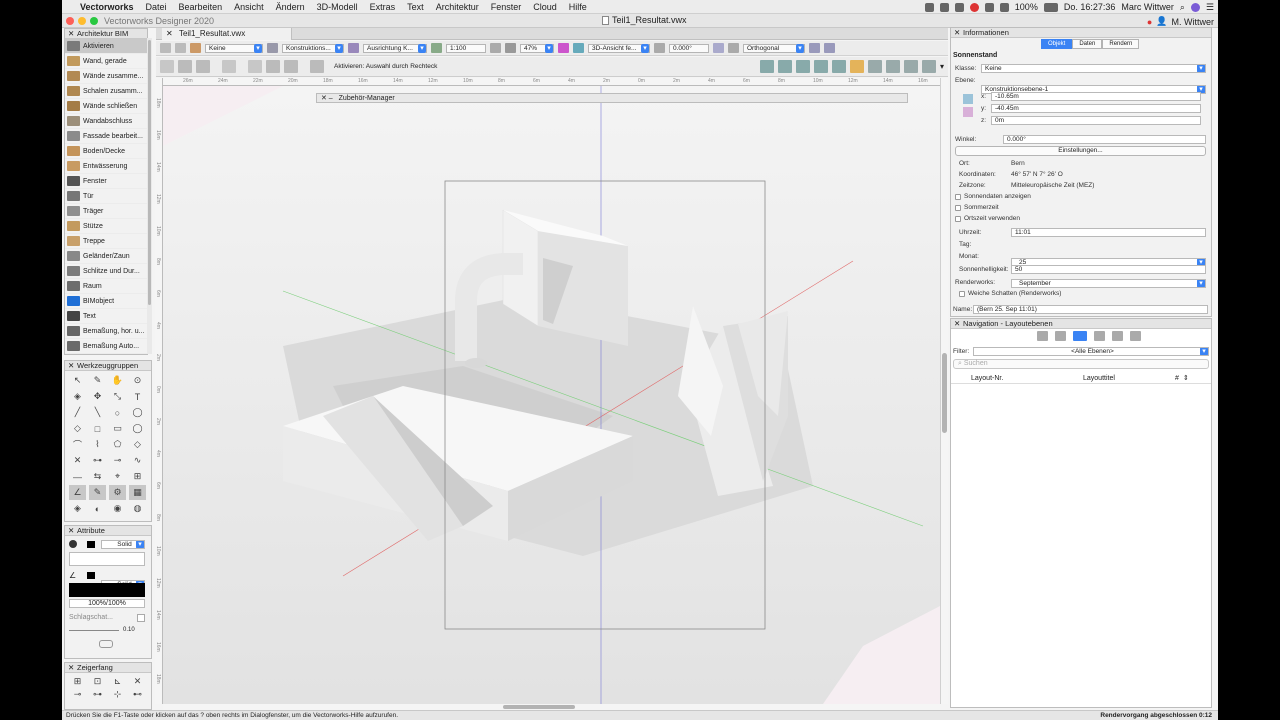 Image resolution: width=1280 pixels, height=720 pixels. I want to click on view-cube-icon, so click(578, 48).